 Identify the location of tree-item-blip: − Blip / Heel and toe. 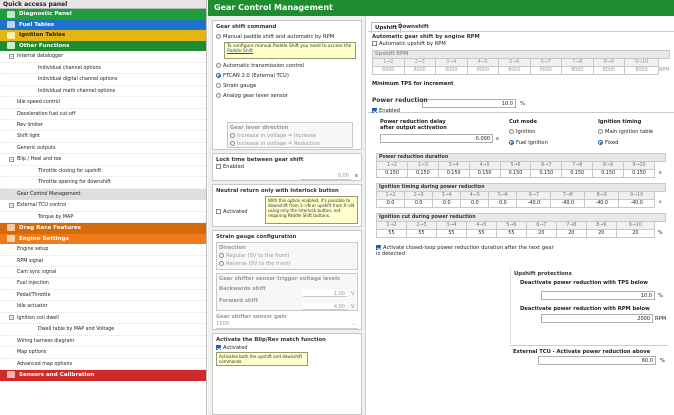
(103, 160).